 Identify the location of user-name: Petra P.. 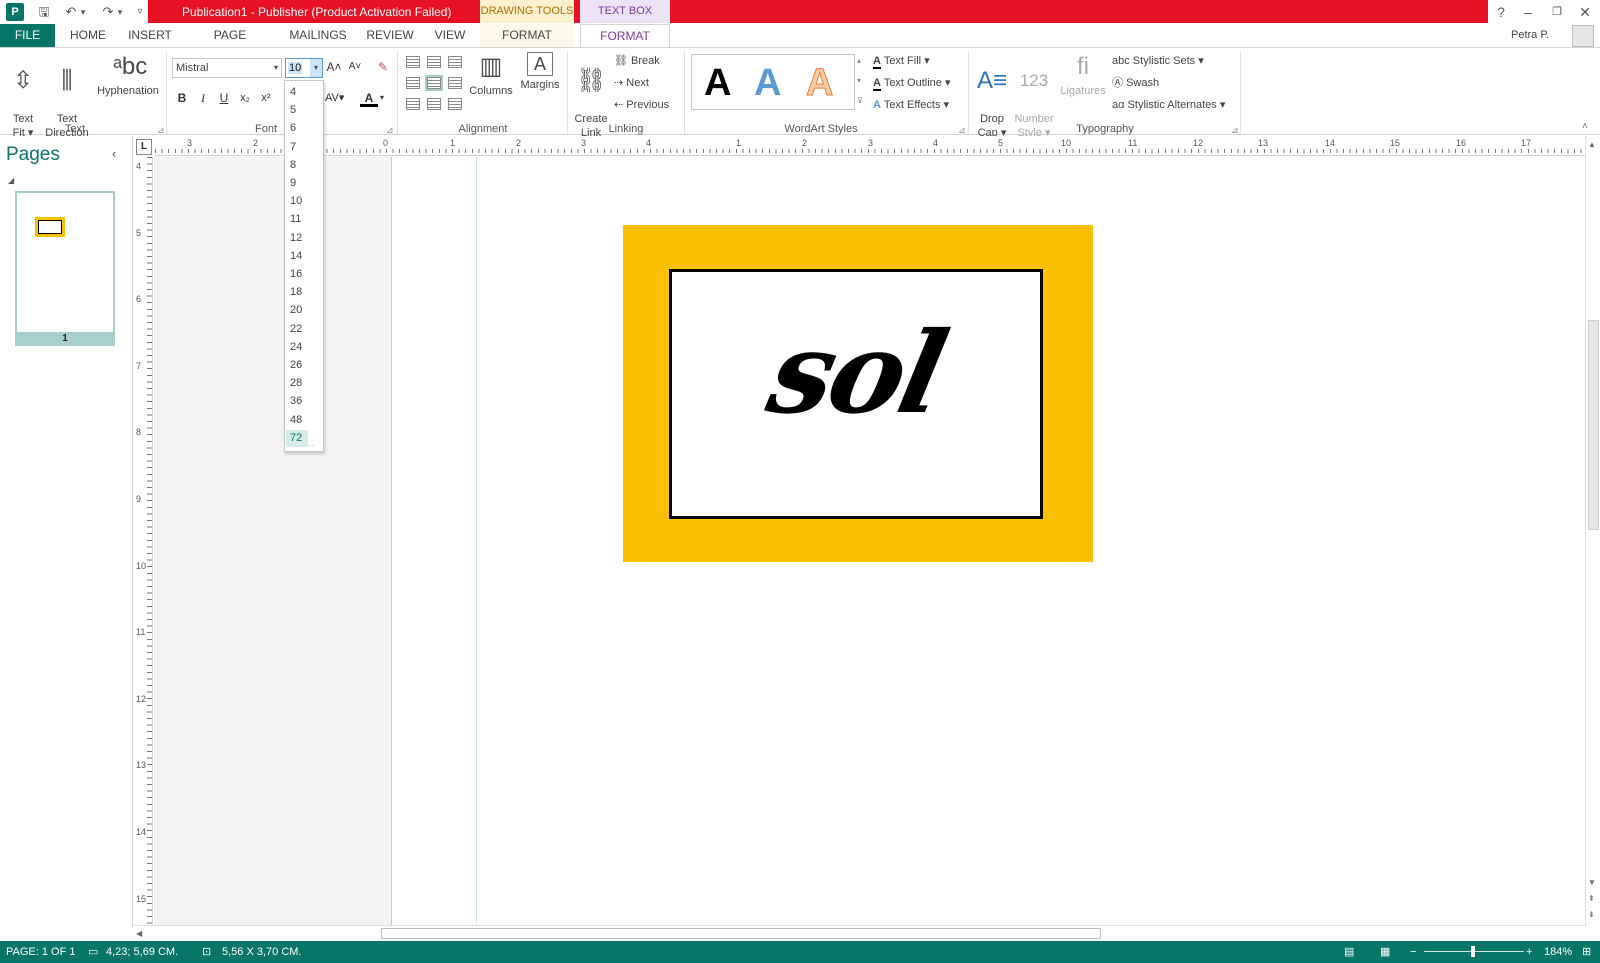
(1530, 35).